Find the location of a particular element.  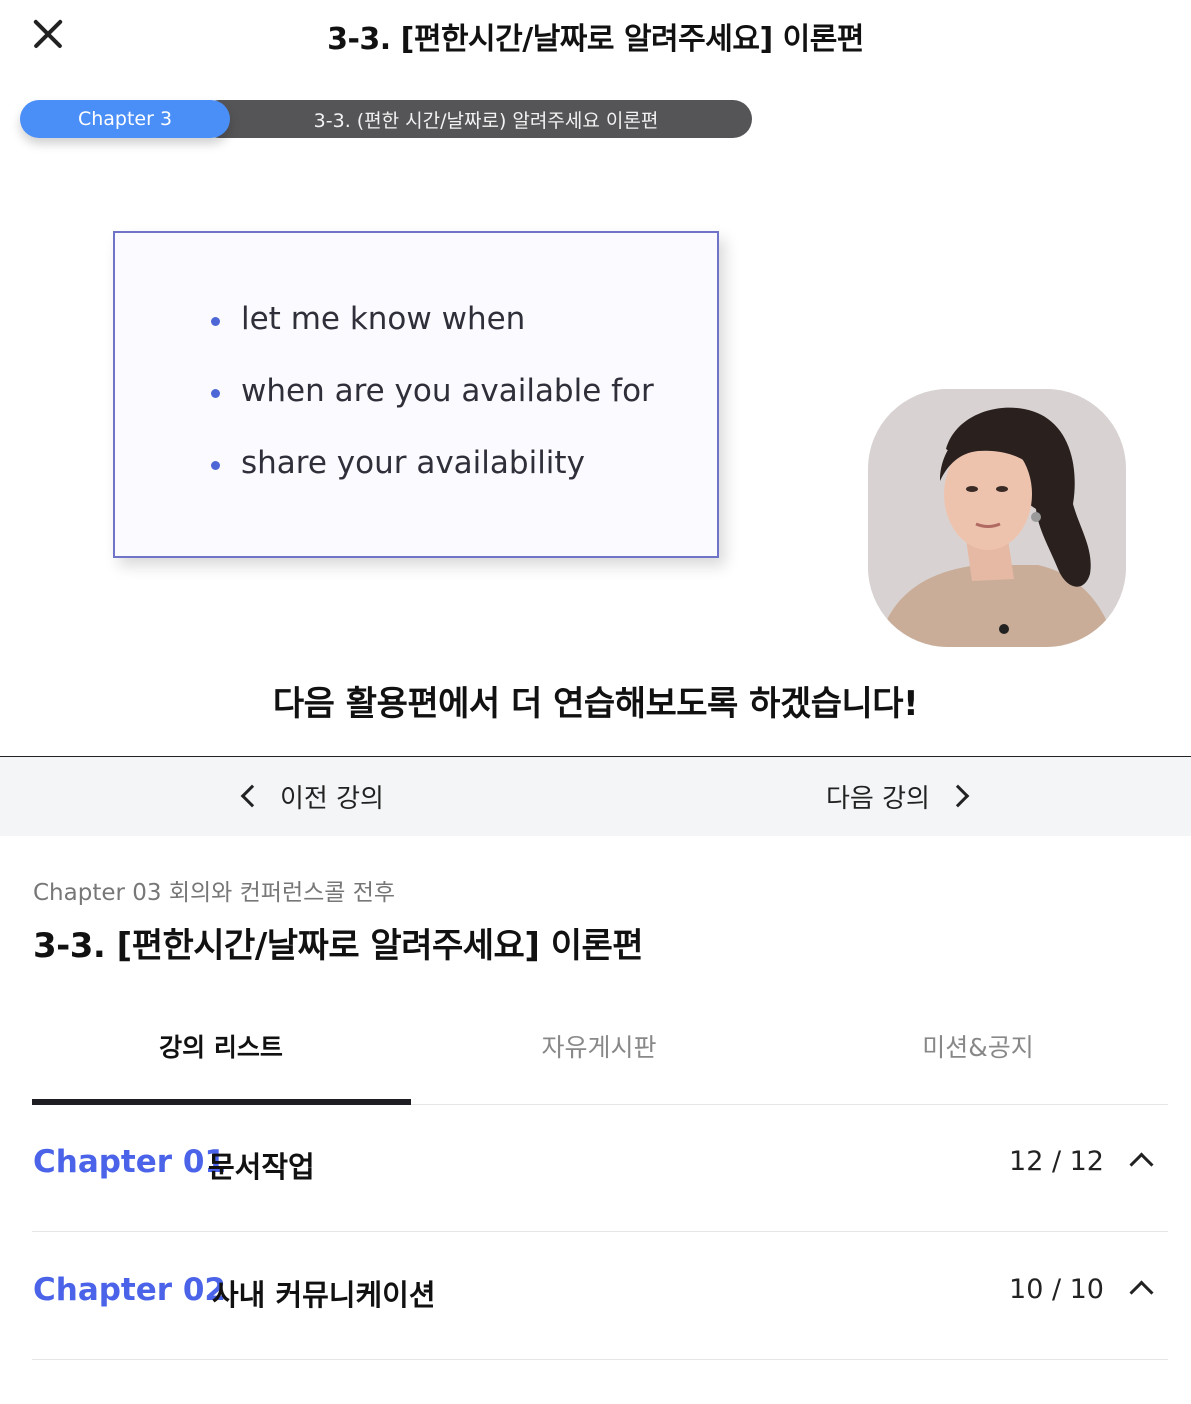

chapter-pill: Chapter 3 is located at coordinates (125, 119).